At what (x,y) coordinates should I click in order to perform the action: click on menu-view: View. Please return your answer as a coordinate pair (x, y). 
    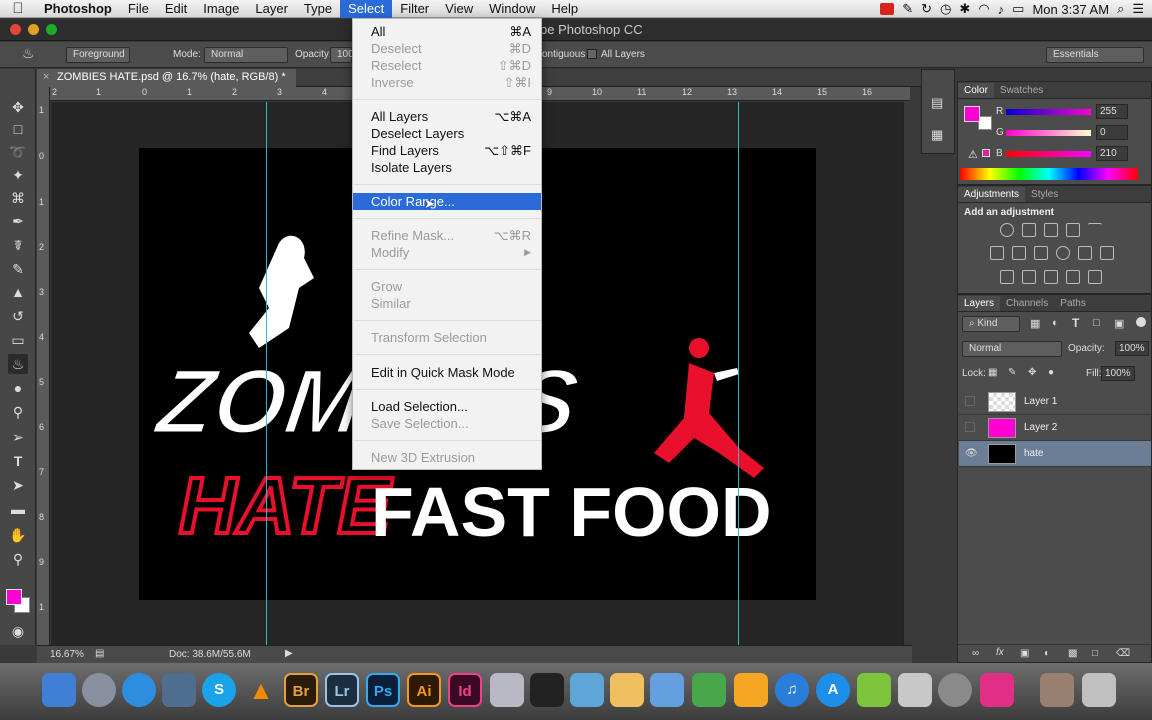
    Looking at the image, I should click on (459, 9).